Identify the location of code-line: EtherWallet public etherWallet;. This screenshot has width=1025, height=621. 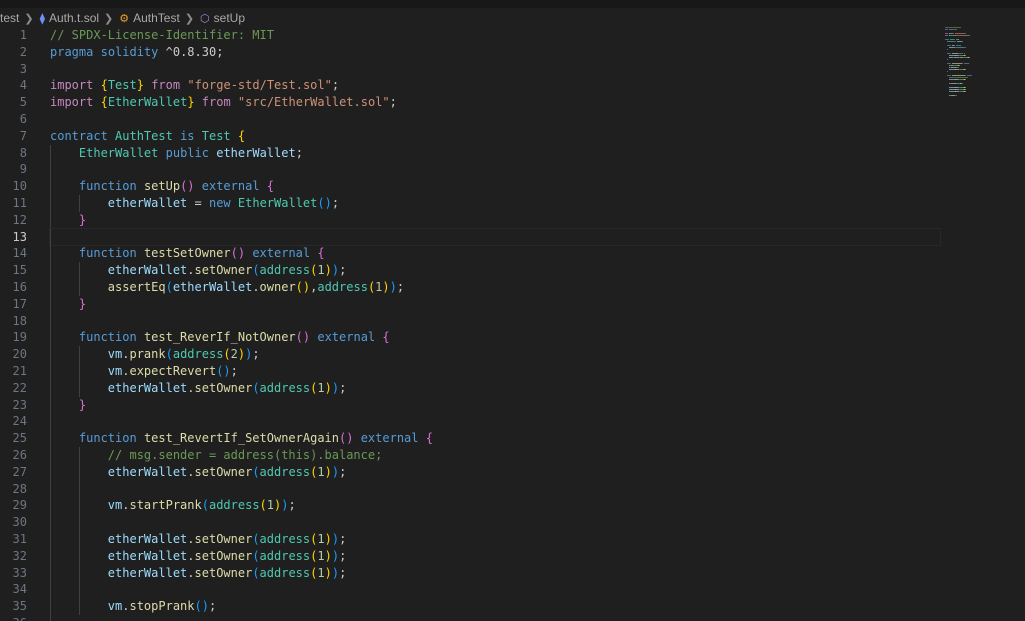
(495, 153).